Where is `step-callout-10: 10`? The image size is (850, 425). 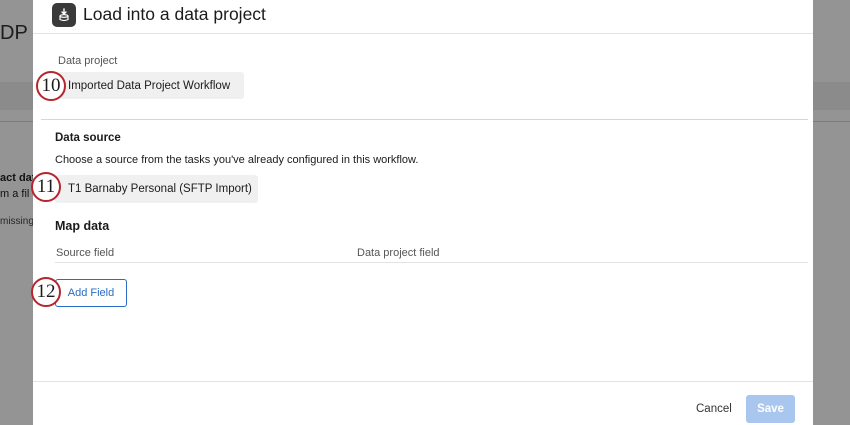
step-callout-10: 10 is located at coordinates (51, 86).